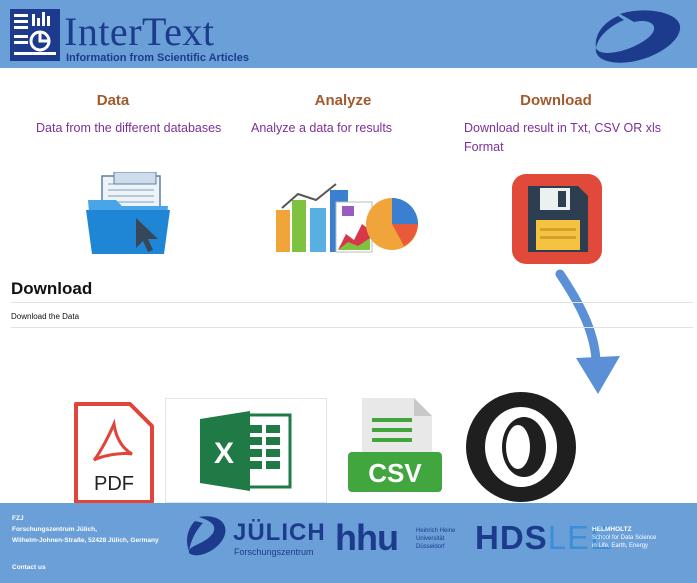 This screenshot has height=583, width=697. Describe the element at coordinates (620, 546) in the screenshot. I see `helm-line: in Life, Earth, Energy` at that location.